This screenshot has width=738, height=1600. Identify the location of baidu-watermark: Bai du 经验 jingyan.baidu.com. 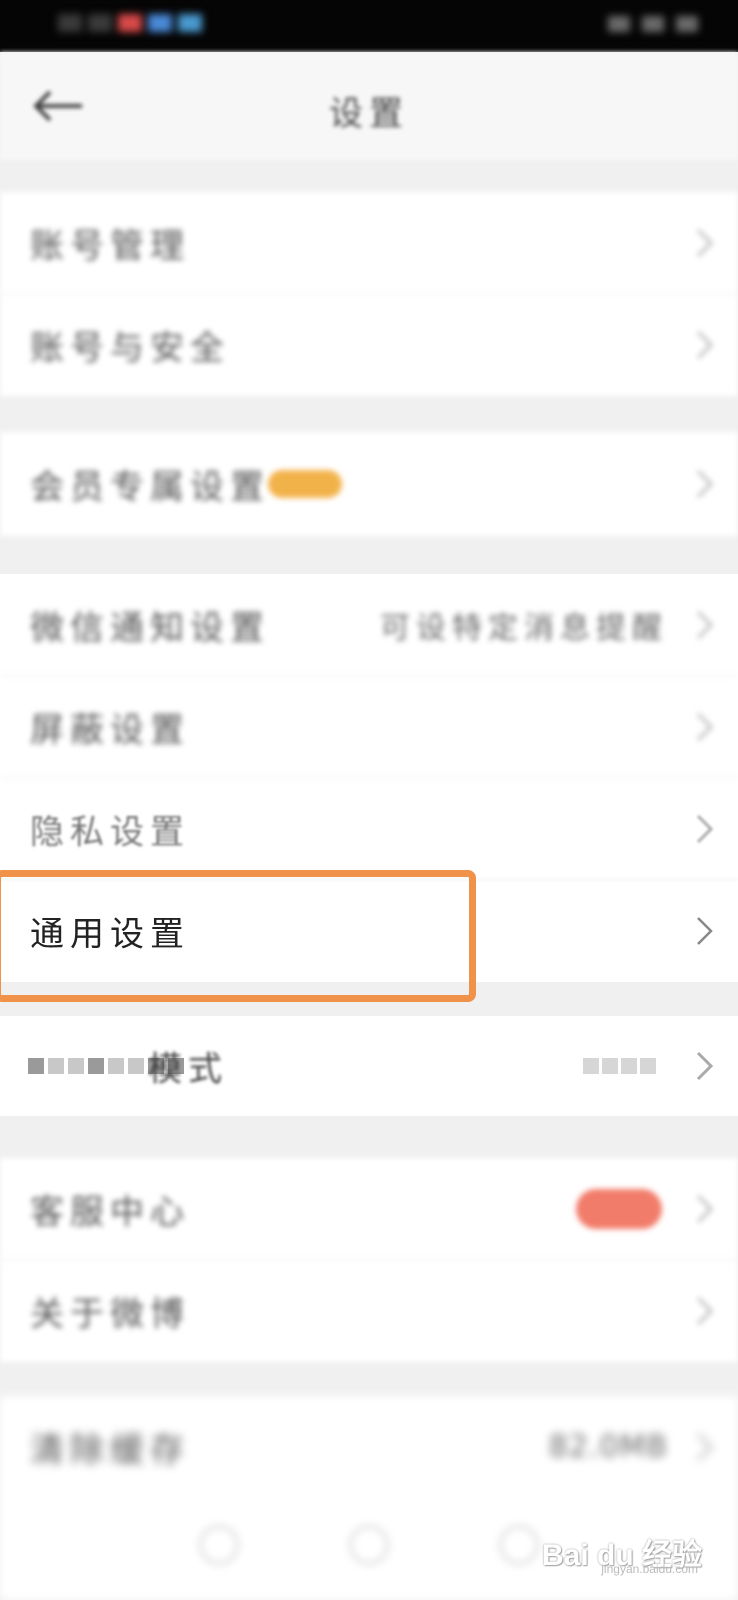
(622, 1553).